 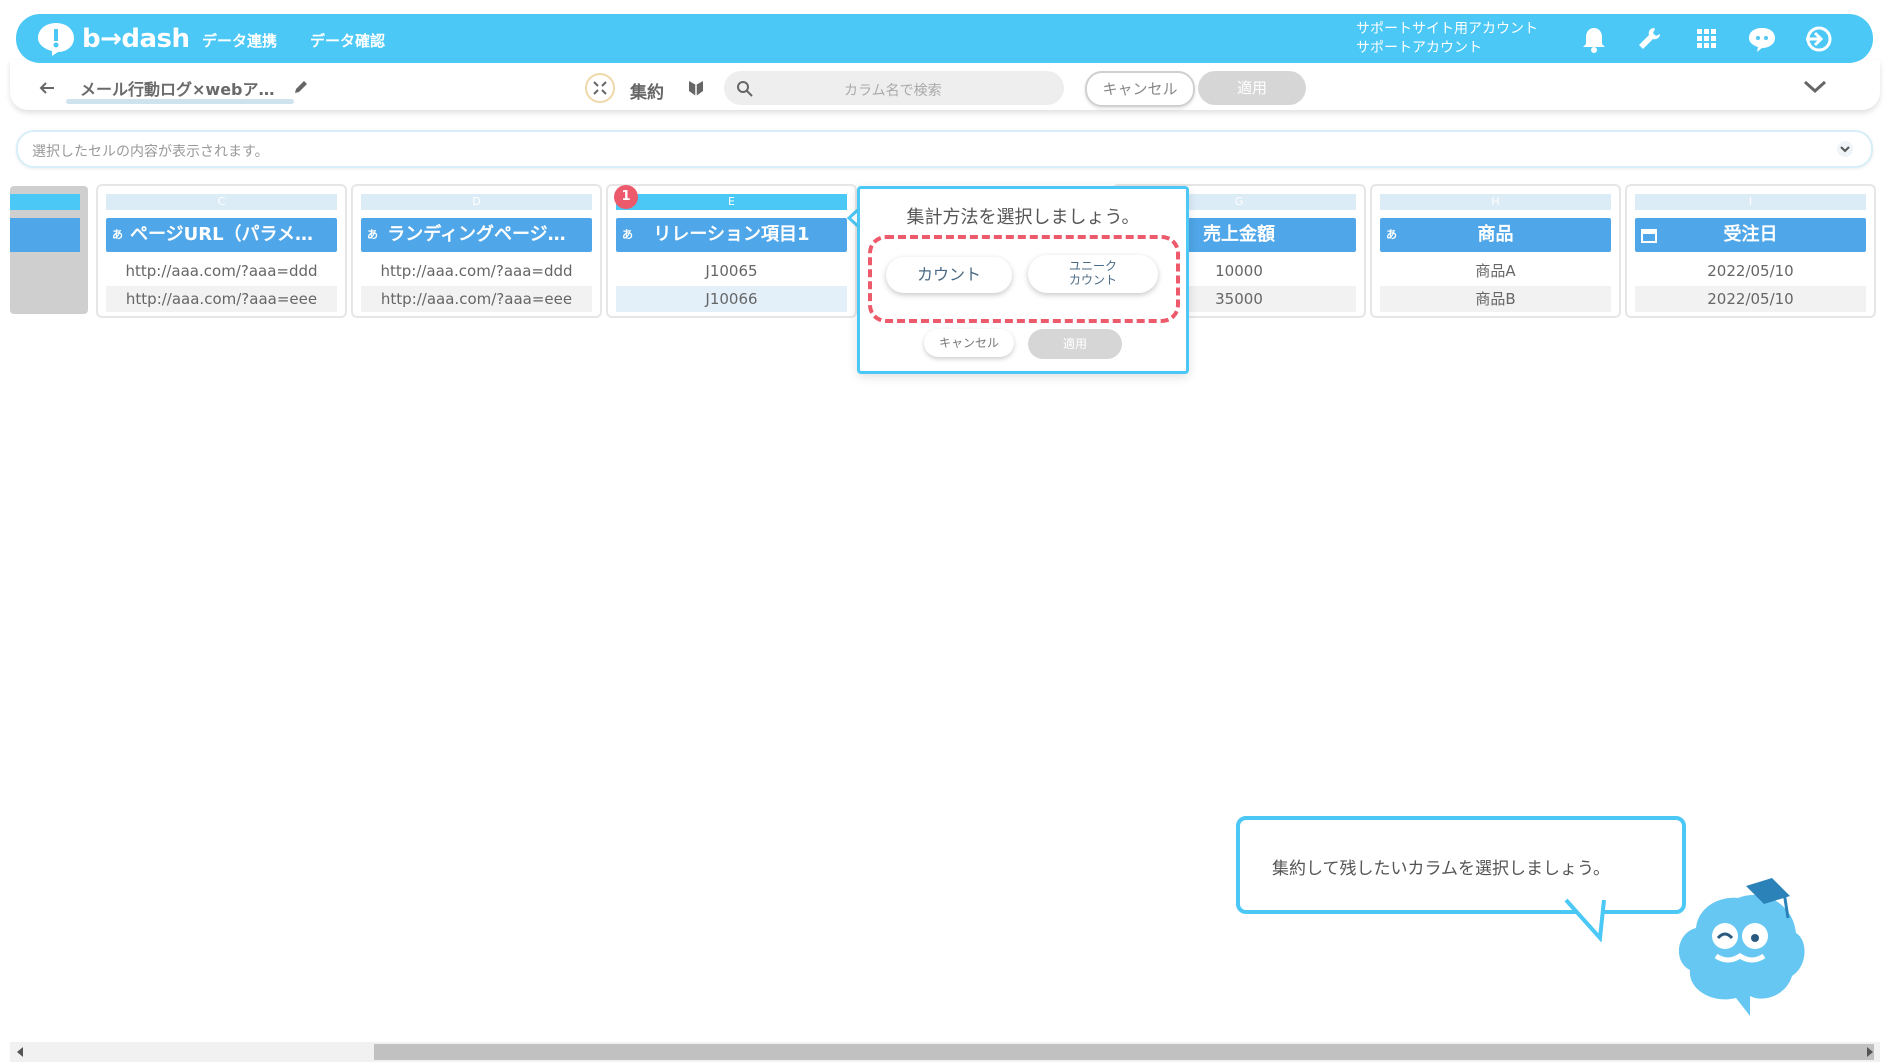 What do you see at coordinates (696, 88) in the screenshot?
I see `beginner-mark-icon` at bounding box center [696, 88].